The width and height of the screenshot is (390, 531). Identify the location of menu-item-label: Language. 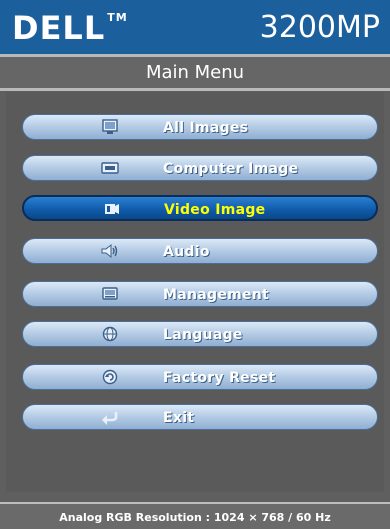
(203, 335).